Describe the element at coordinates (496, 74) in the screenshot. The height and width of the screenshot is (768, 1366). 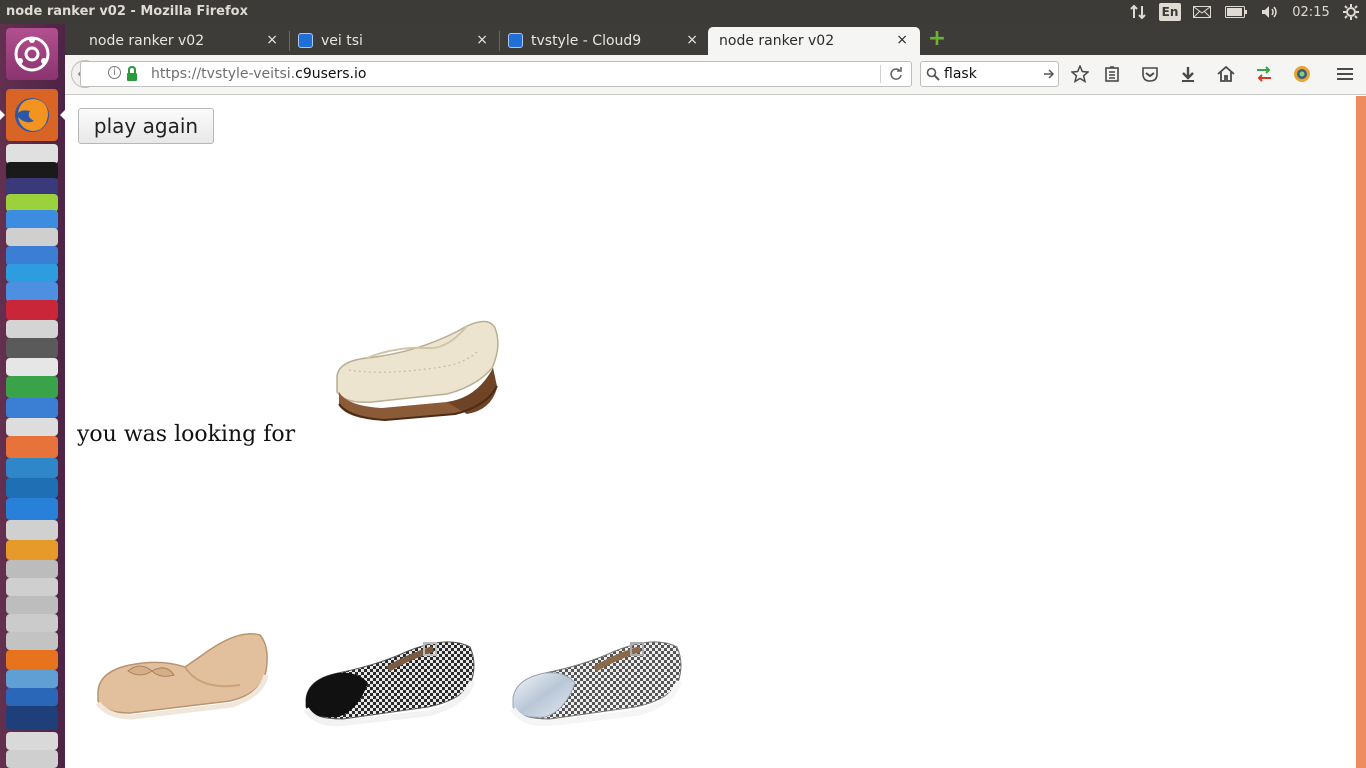
I see `url-bar: i https://tvstyle-veitsi.c9users.io` at that location.